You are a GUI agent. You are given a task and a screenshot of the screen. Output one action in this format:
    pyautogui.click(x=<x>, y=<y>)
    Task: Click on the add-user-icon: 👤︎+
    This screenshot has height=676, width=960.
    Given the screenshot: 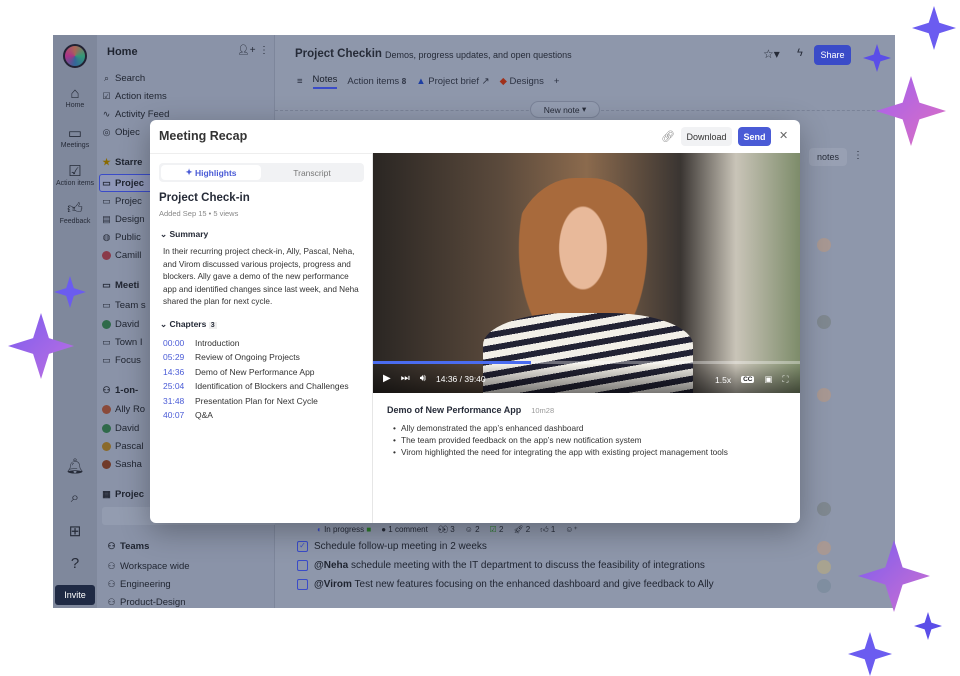 What is the action you would take?
    pyautogui.click(x=246, y=50)
    